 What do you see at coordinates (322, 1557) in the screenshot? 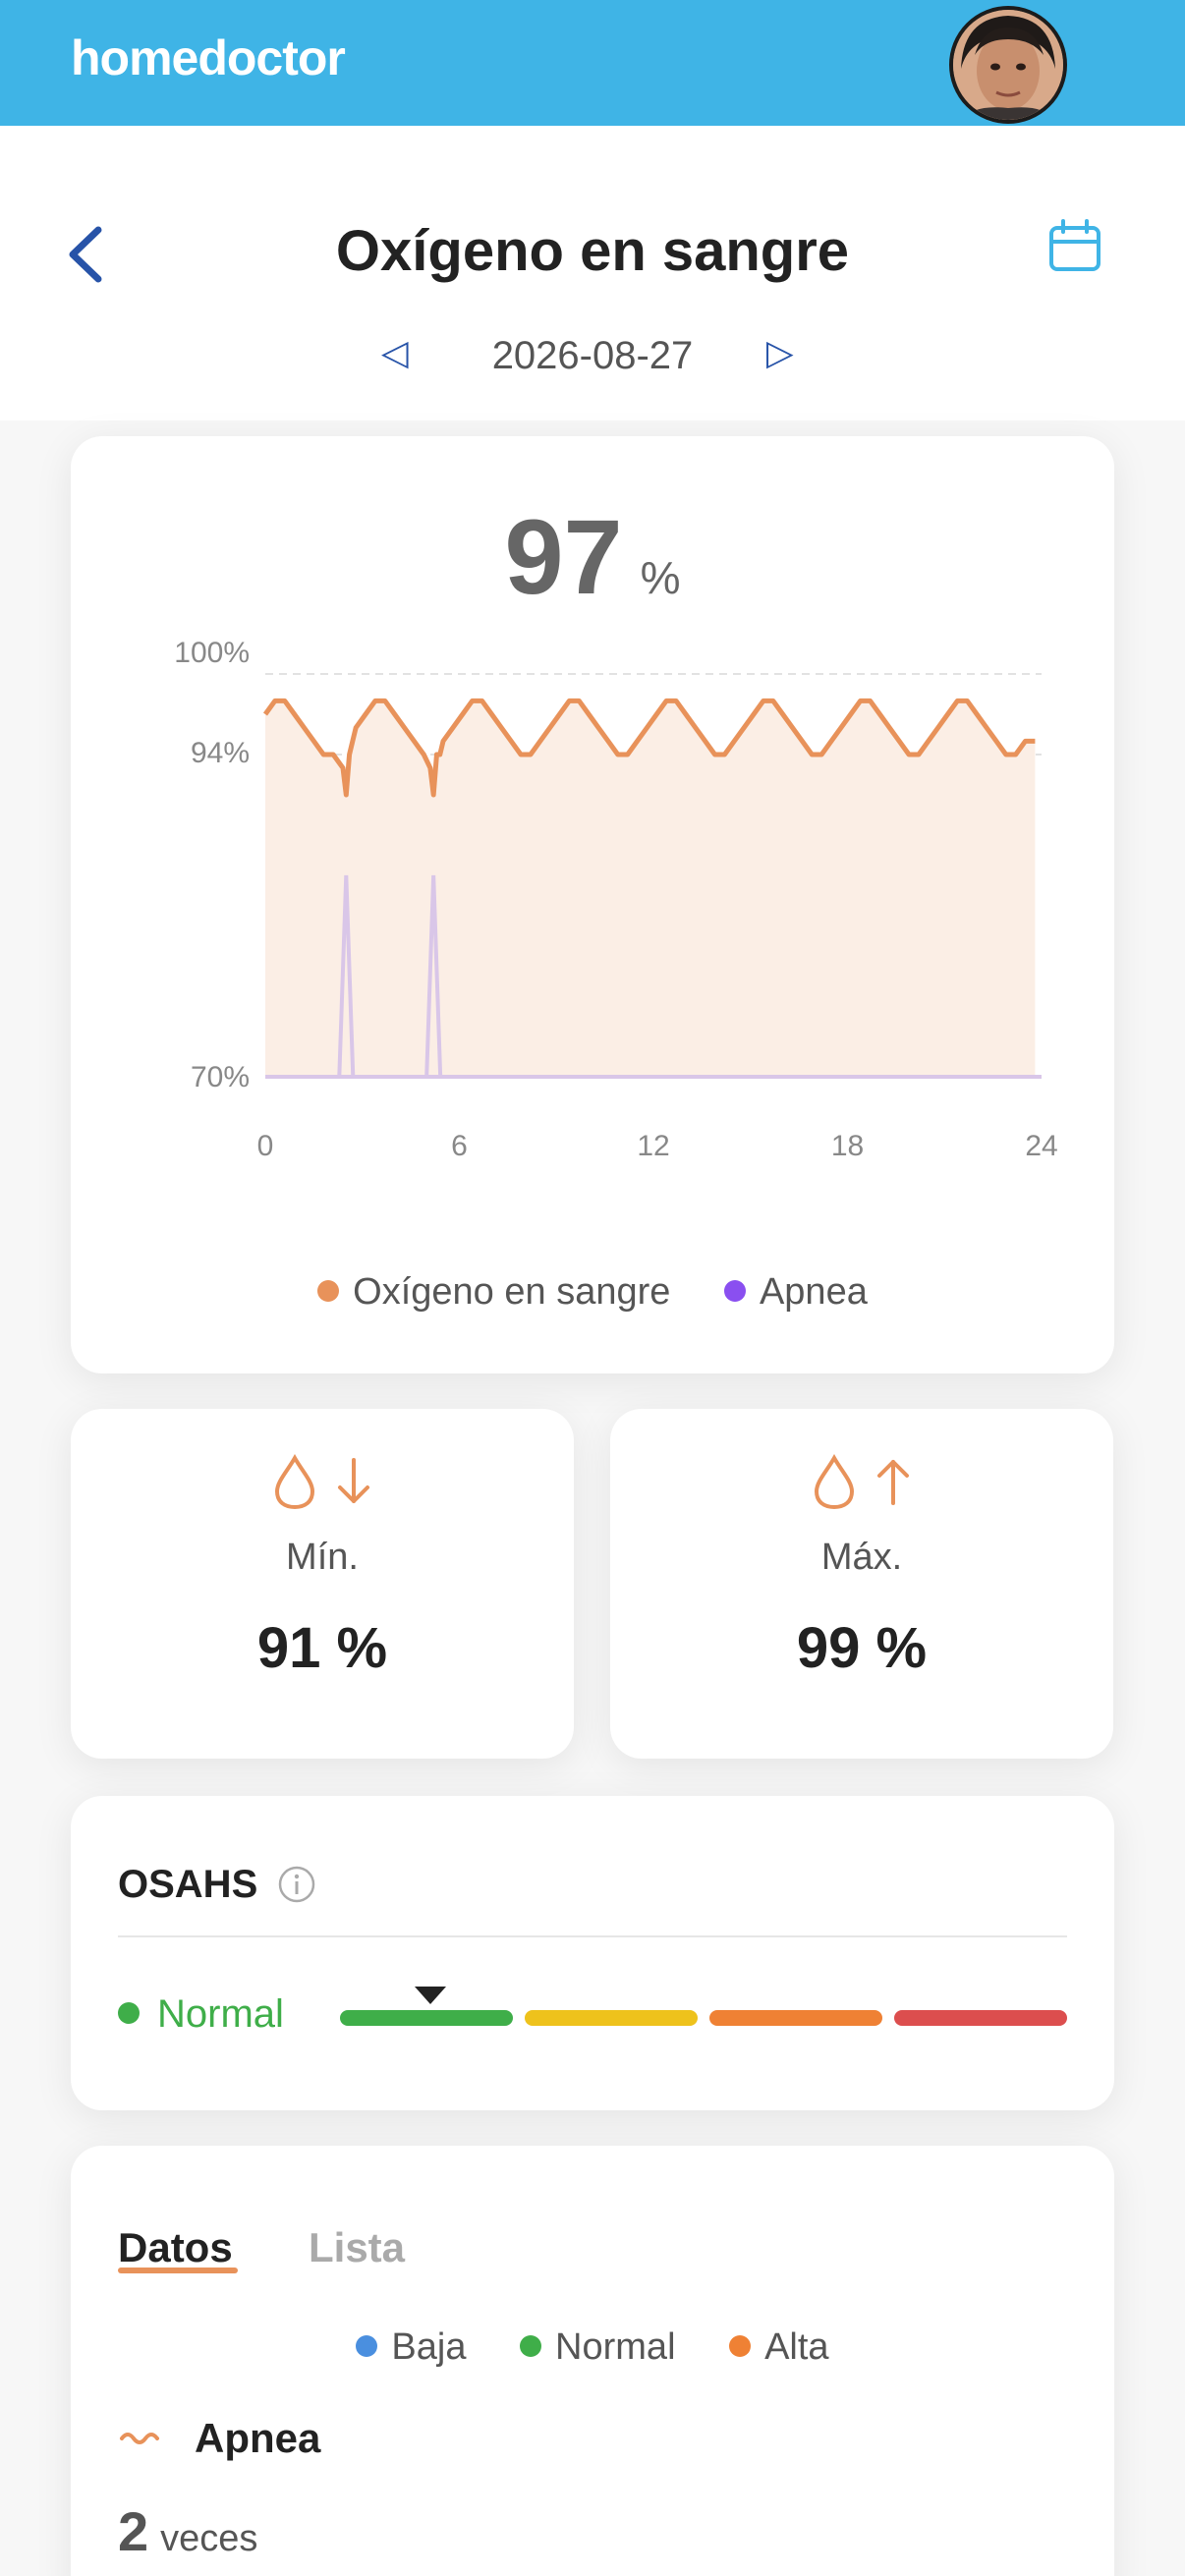
I see `min-label: Mín.` at bounding box center [322, 1557].